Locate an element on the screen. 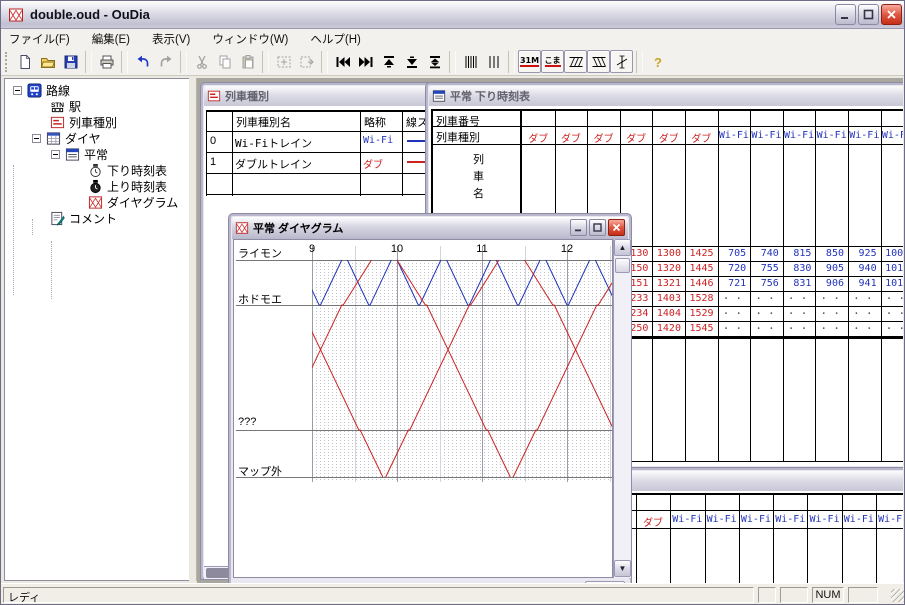  status-resize-grip is located at coordinates (897, 595).